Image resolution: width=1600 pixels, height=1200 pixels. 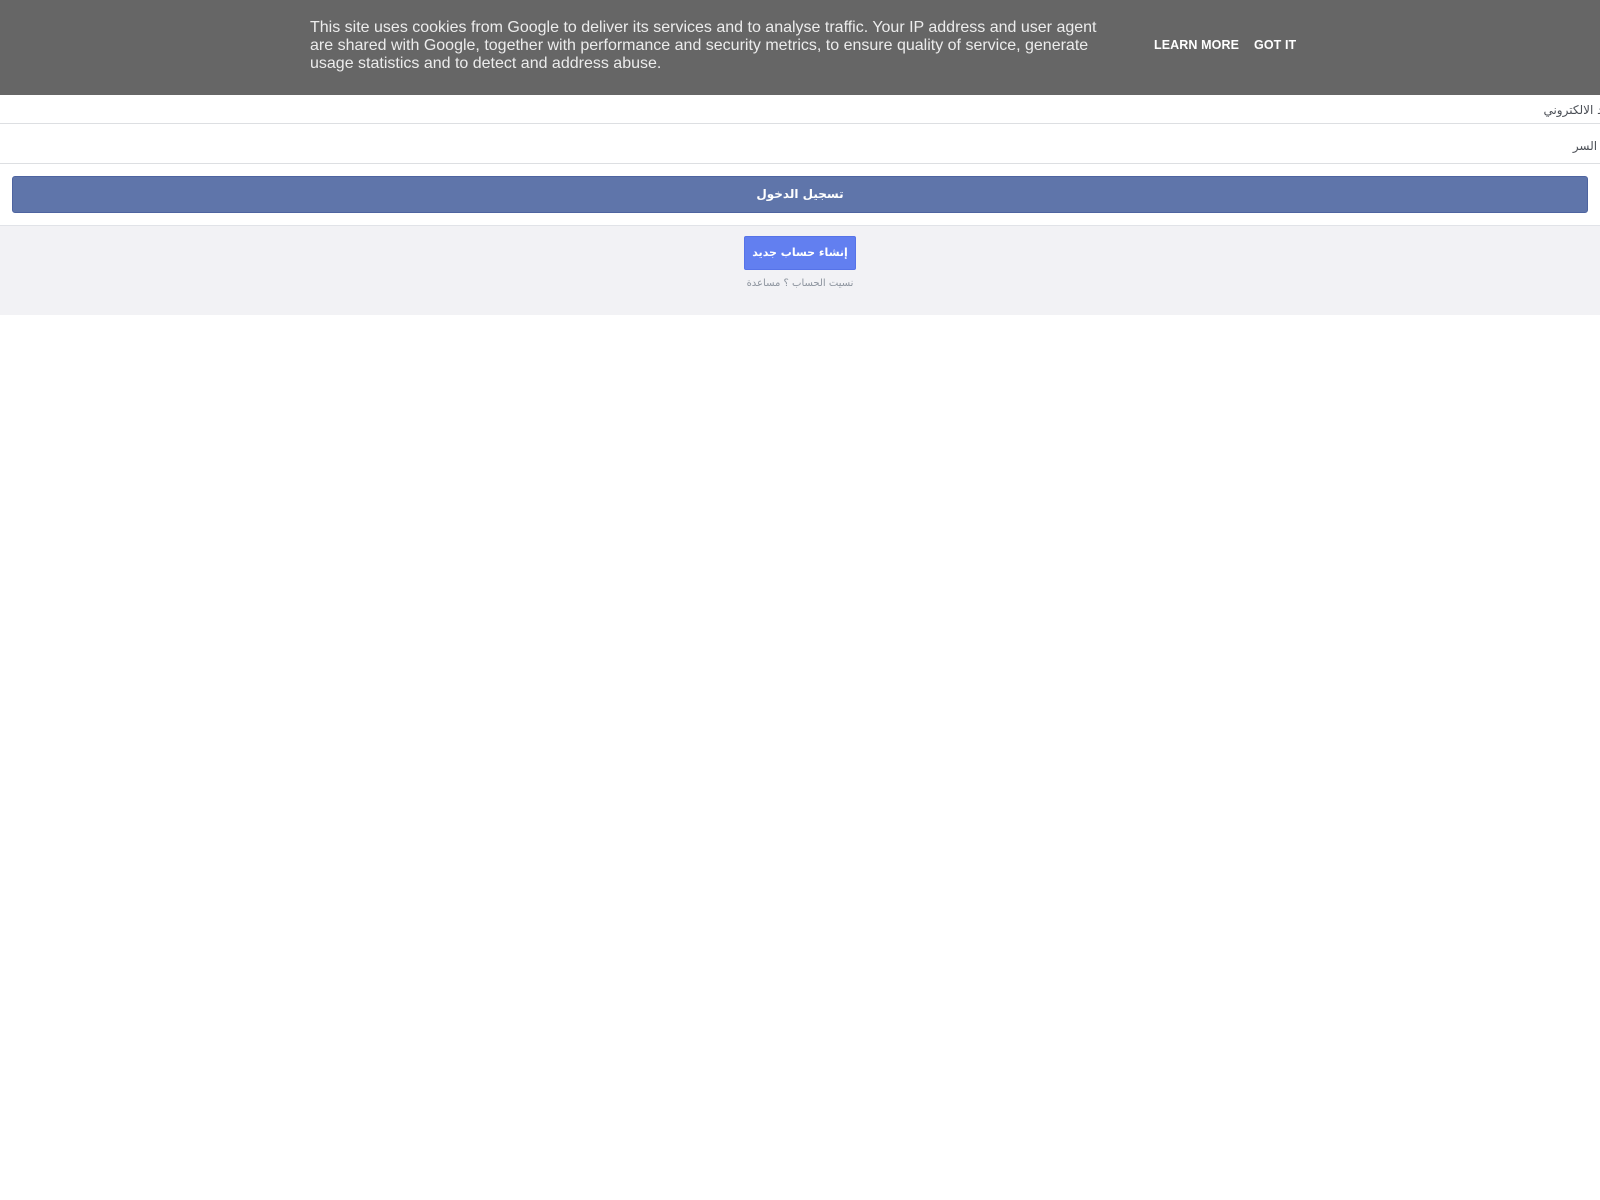 What do you see at coordinates (822, 283) in the screenshot?
I see `forgot-account-link: نسيت الحساب` at bounding box center [822, 283].